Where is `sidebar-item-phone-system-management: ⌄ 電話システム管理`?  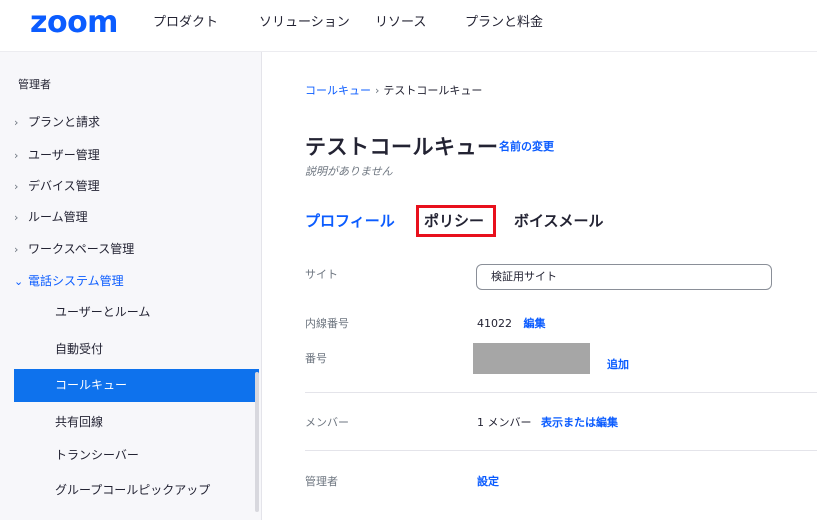
sidebar-item-phone-system-management: ⌄ 電話システム管理 is located at coordinates (136, 281).